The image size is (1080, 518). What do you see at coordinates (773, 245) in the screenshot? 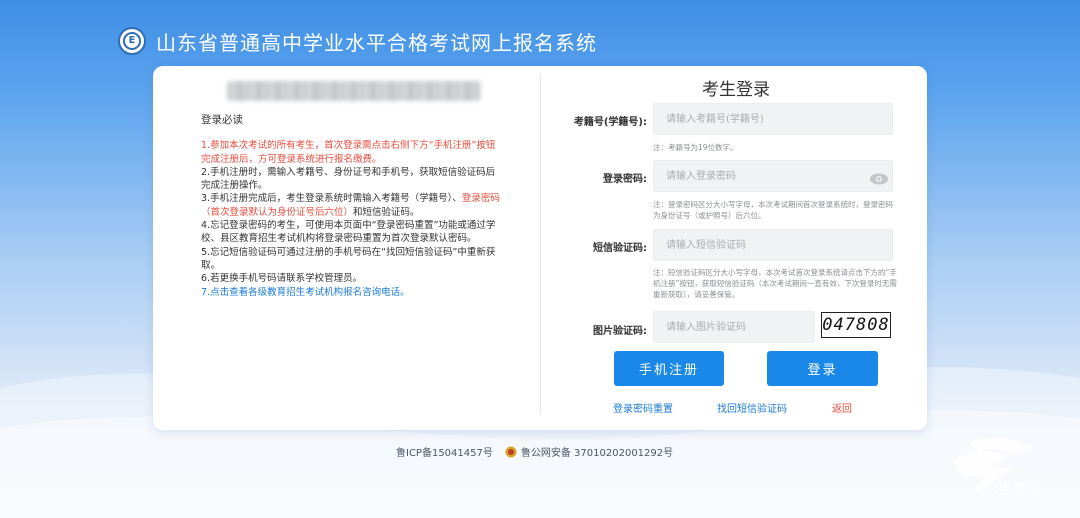
I see `sms-code-input` at bounding box center [773, 245].